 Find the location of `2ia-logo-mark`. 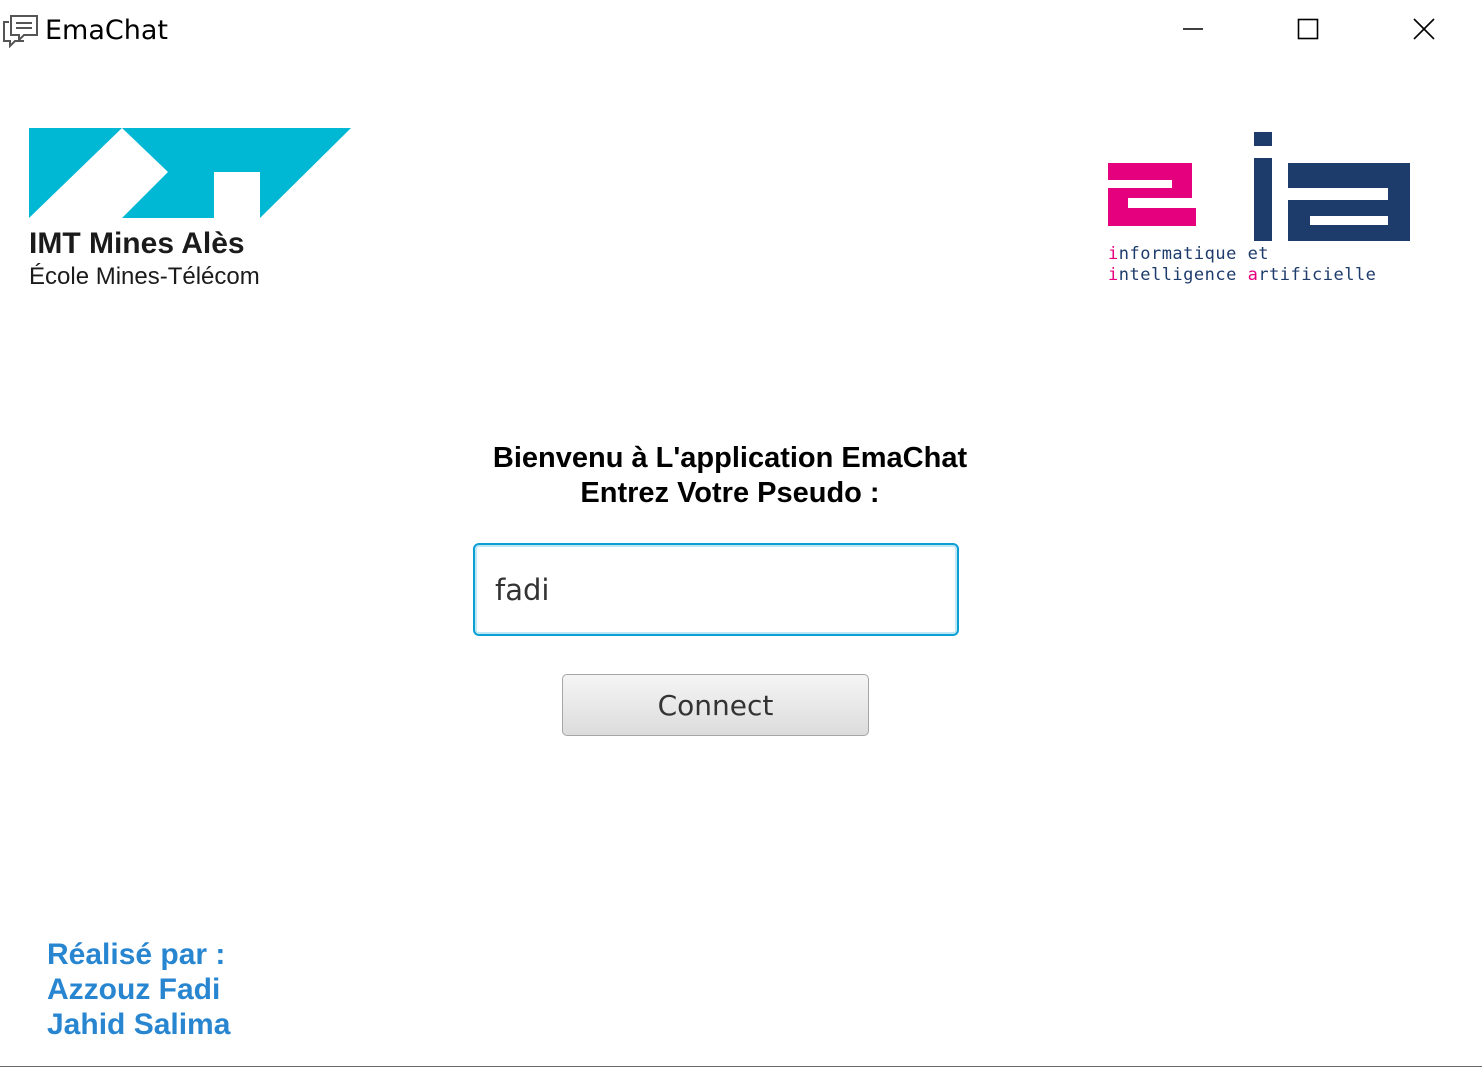

2ia-logo-mark is located at coordinates (1259, 186).